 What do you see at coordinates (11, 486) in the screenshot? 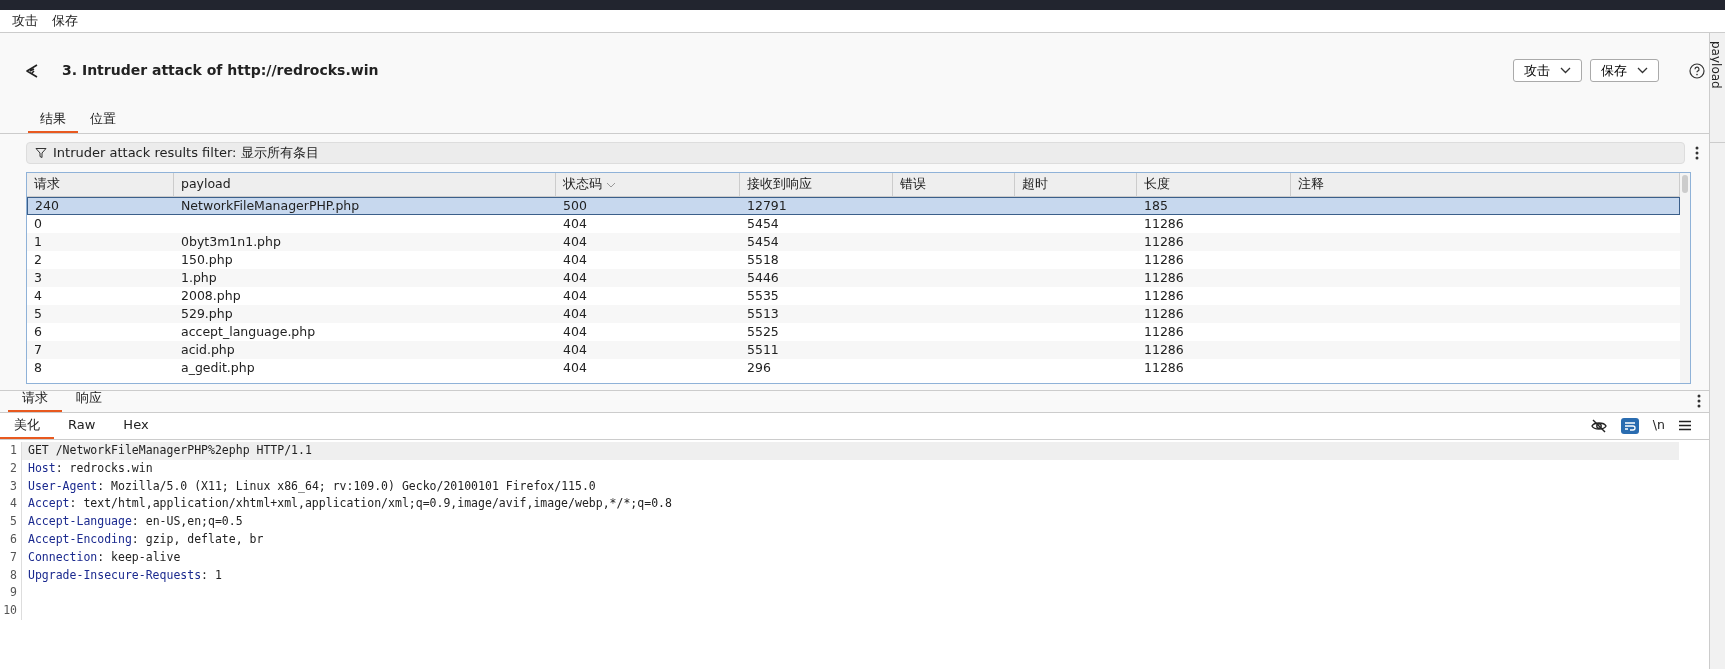
I see `line-number: 3` at bounding box center [11, 486].